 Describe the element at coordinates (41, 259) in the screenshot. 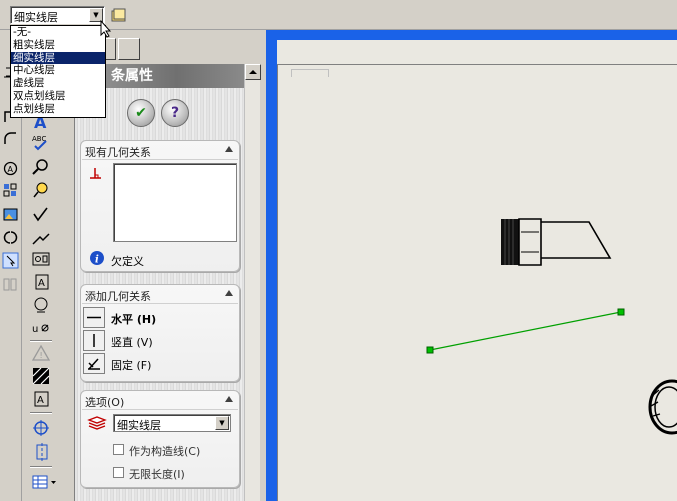

I see `hole-callout-icon` at that location.